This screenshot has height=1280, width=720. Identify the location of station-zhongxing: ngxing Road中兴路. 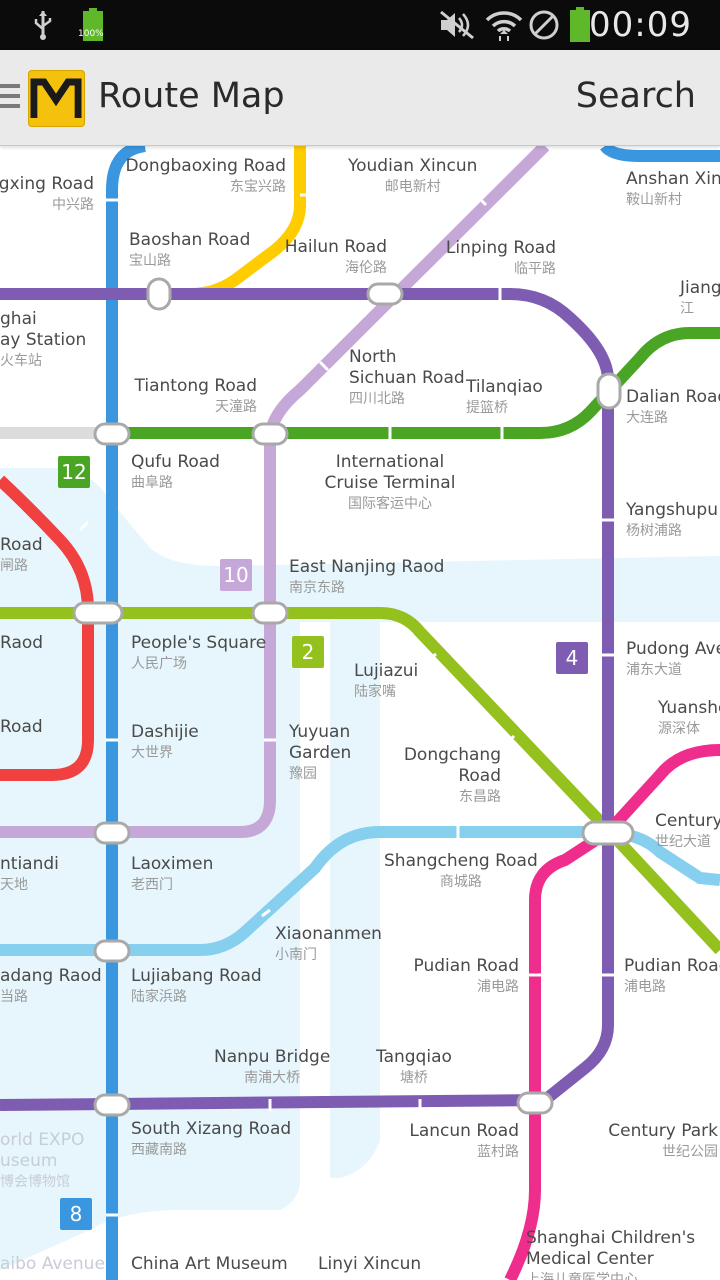
(47, 194).